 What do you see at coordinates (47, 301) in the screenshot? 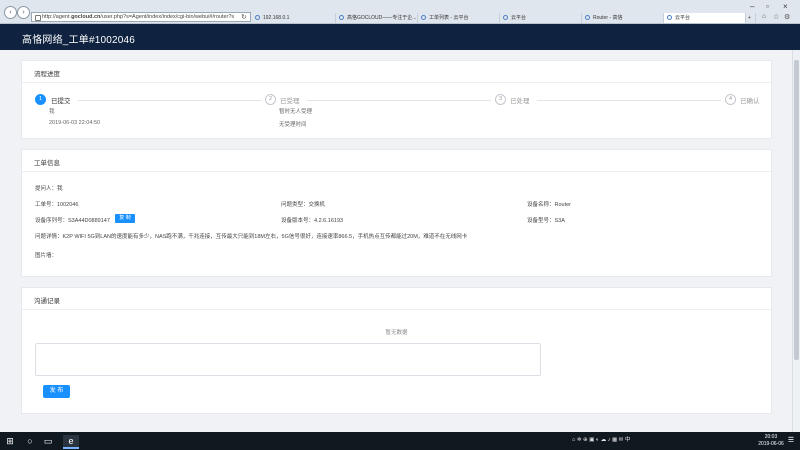
I see `card-title: 沟通记录` at bounding box center [47, 301].